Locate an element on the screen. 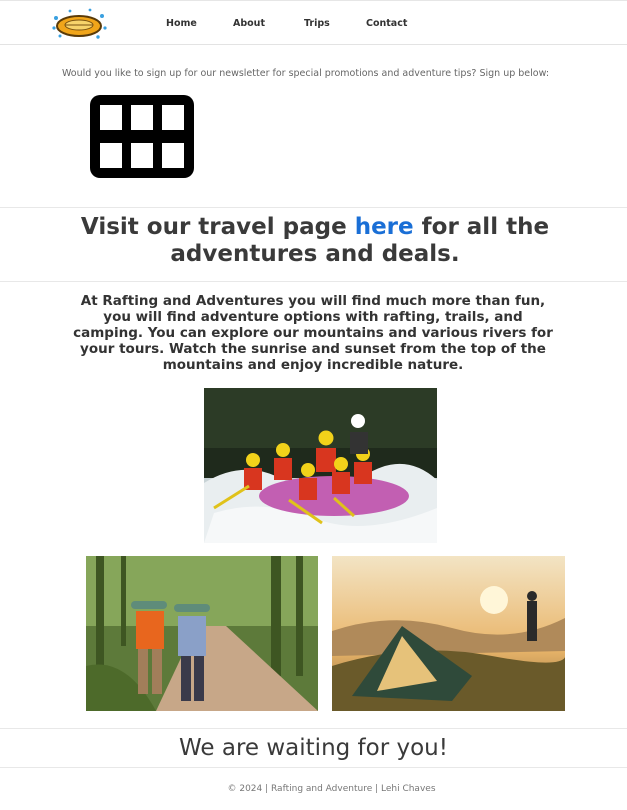  camping-photo is located at coordinates (448, 633).